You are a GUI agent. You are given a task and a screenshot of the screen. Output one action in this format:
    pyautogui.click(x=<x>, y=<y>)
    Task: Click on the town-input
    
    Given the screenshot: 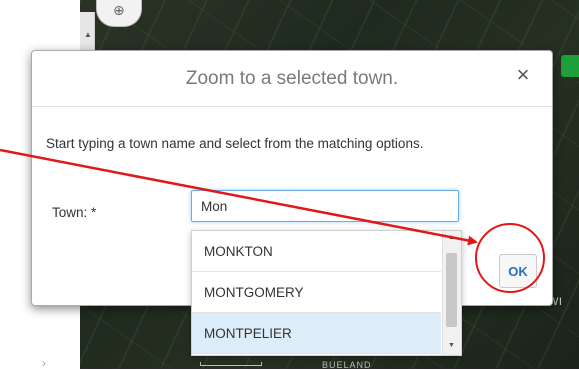 What is the action you would take?
    pyautogui.click(x=325, y=206)
    